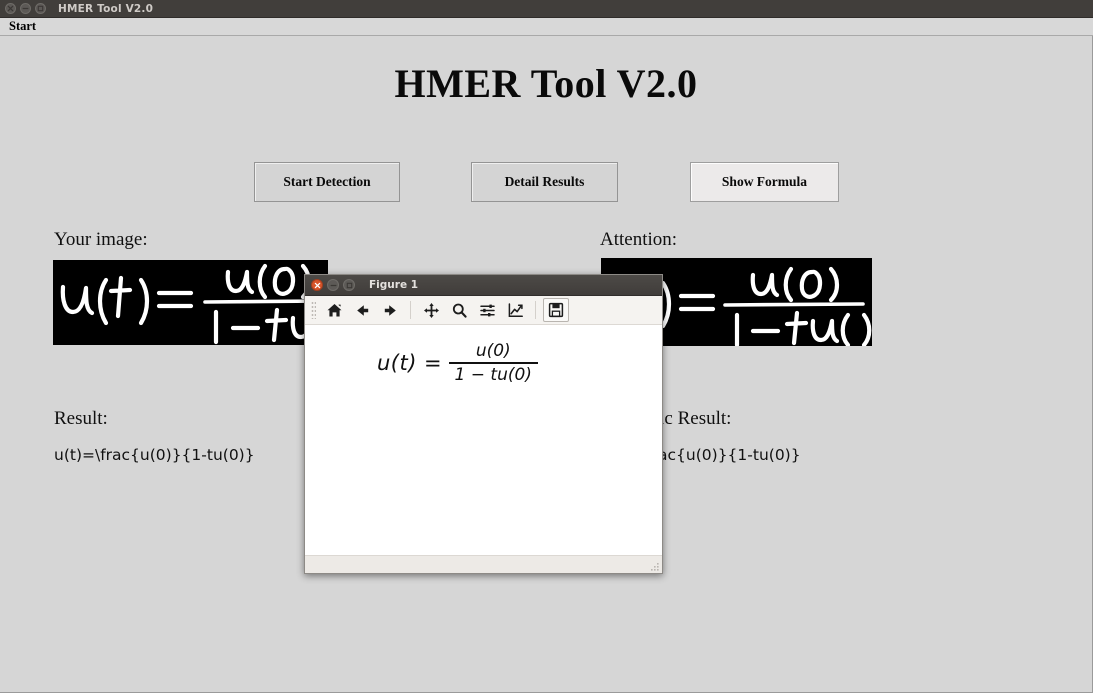  What do you see at coordinates (487, 310) in the screenshot?
I see `configure-subplots-icon` at bounding box center [487, 310].